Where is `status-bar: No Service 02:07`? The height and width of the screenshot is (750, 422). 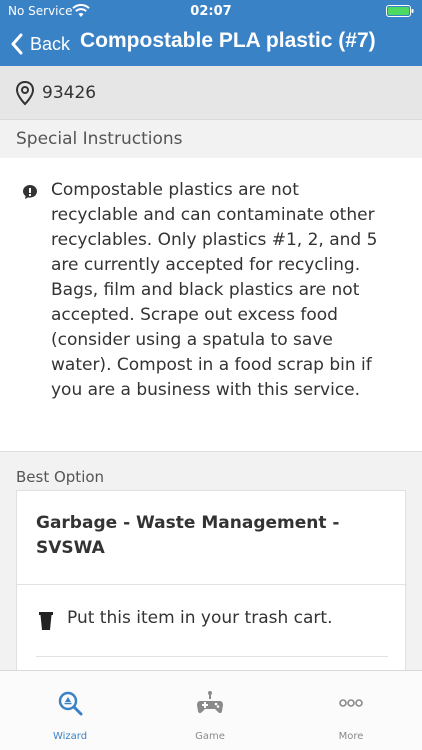 status-bar: No Service 02:07 is located at coordinates (211, 11).